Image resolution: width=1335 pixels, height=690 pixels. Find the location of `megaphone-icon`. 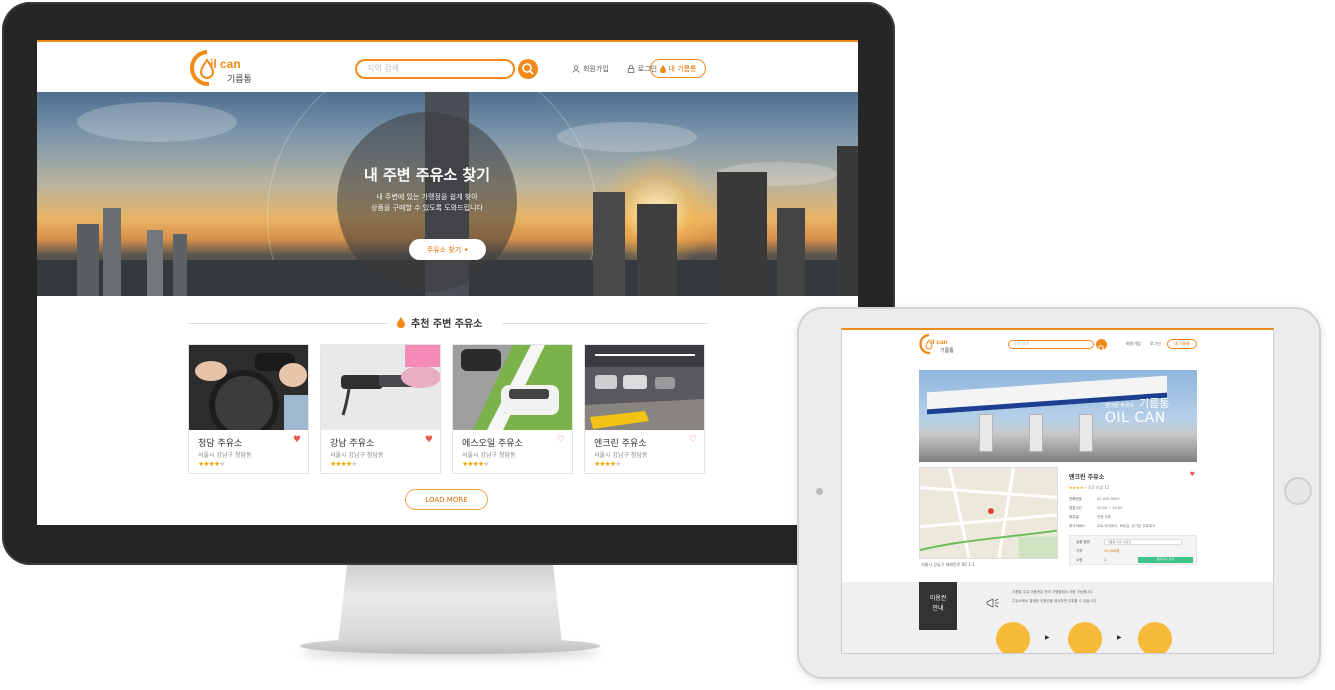

megaphone-icon is located at coordinates (992, 603).